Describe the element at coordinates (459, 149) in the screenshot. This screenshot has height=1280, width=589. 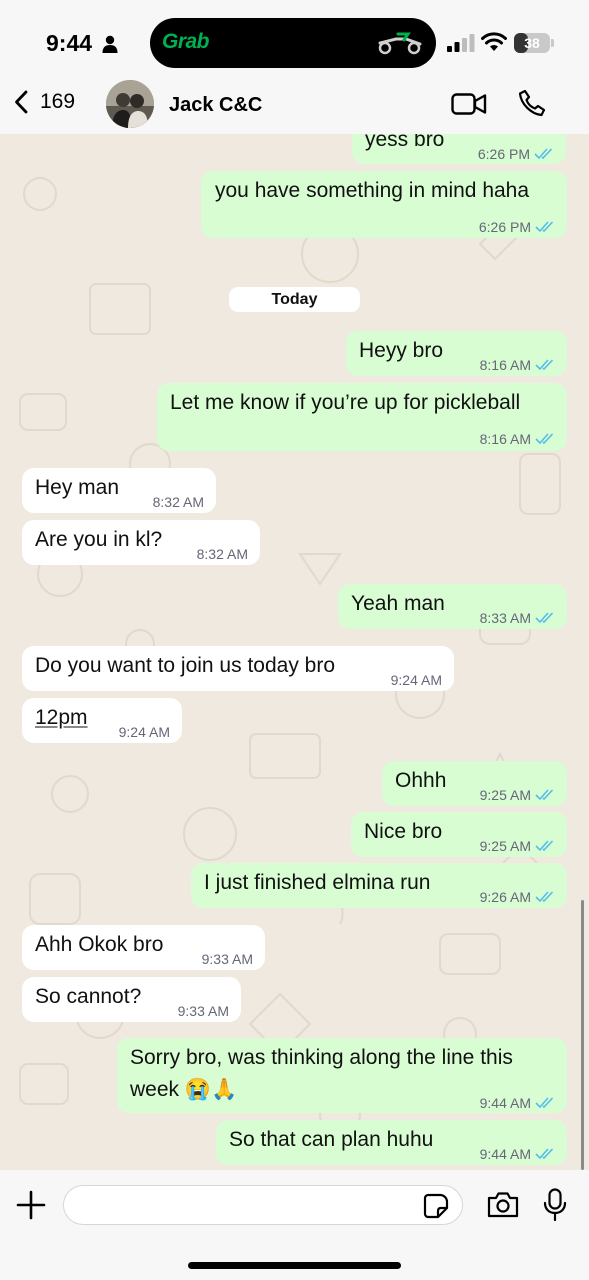
I see `message-bubble: yess bro 6:26 PM` at that location.